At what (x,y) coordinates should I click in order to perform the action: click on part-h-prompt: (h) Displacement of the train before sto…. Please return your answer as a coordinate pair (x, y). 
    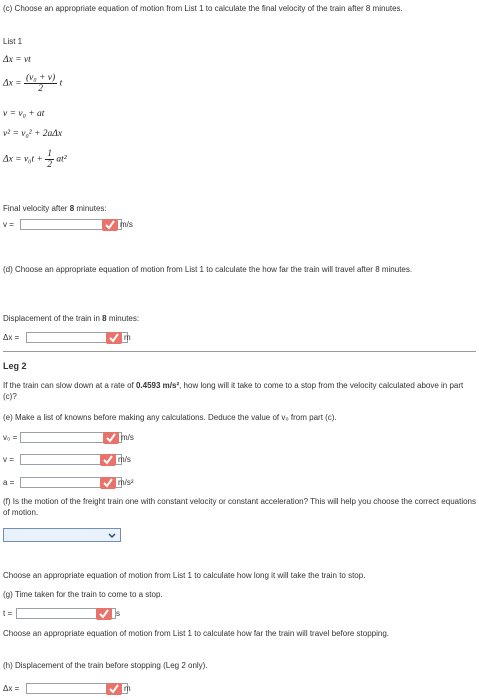
    Looking at the image, I should click on (105, 665).